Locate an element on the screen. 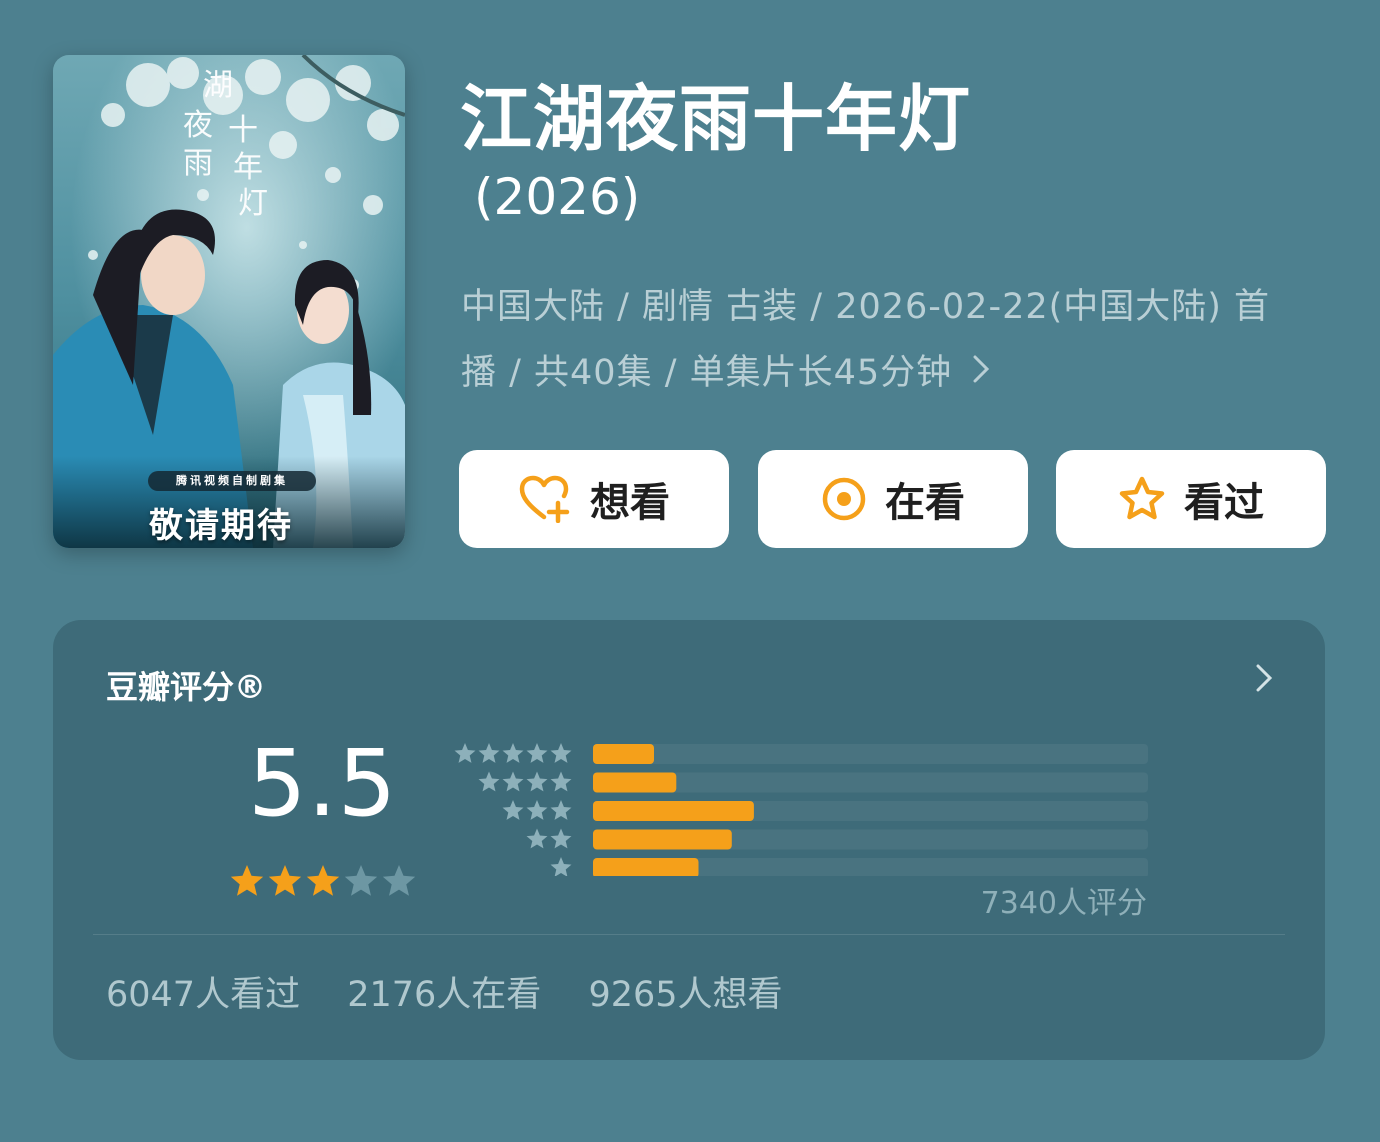 Image resolution: width=1380 pixels, height=1142 pixels. watching-label: 在看 is located at coordinates (925, 503).